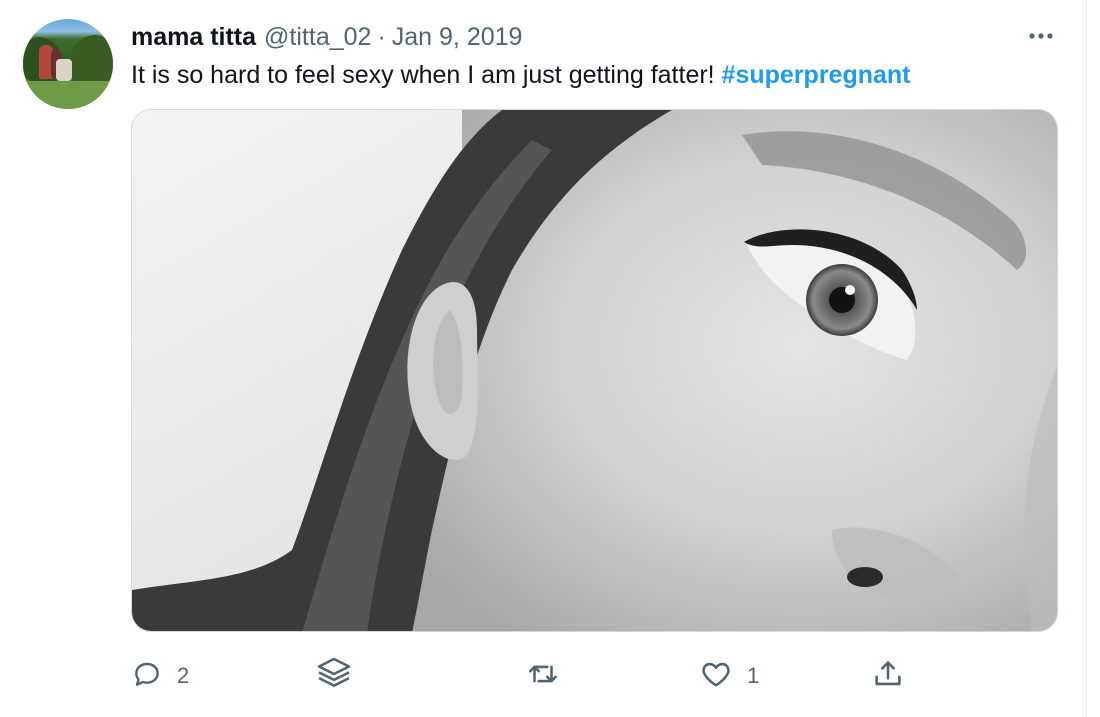 This screenshot has height=717, width=1100. I want to click on share-button, so click(888, 676).